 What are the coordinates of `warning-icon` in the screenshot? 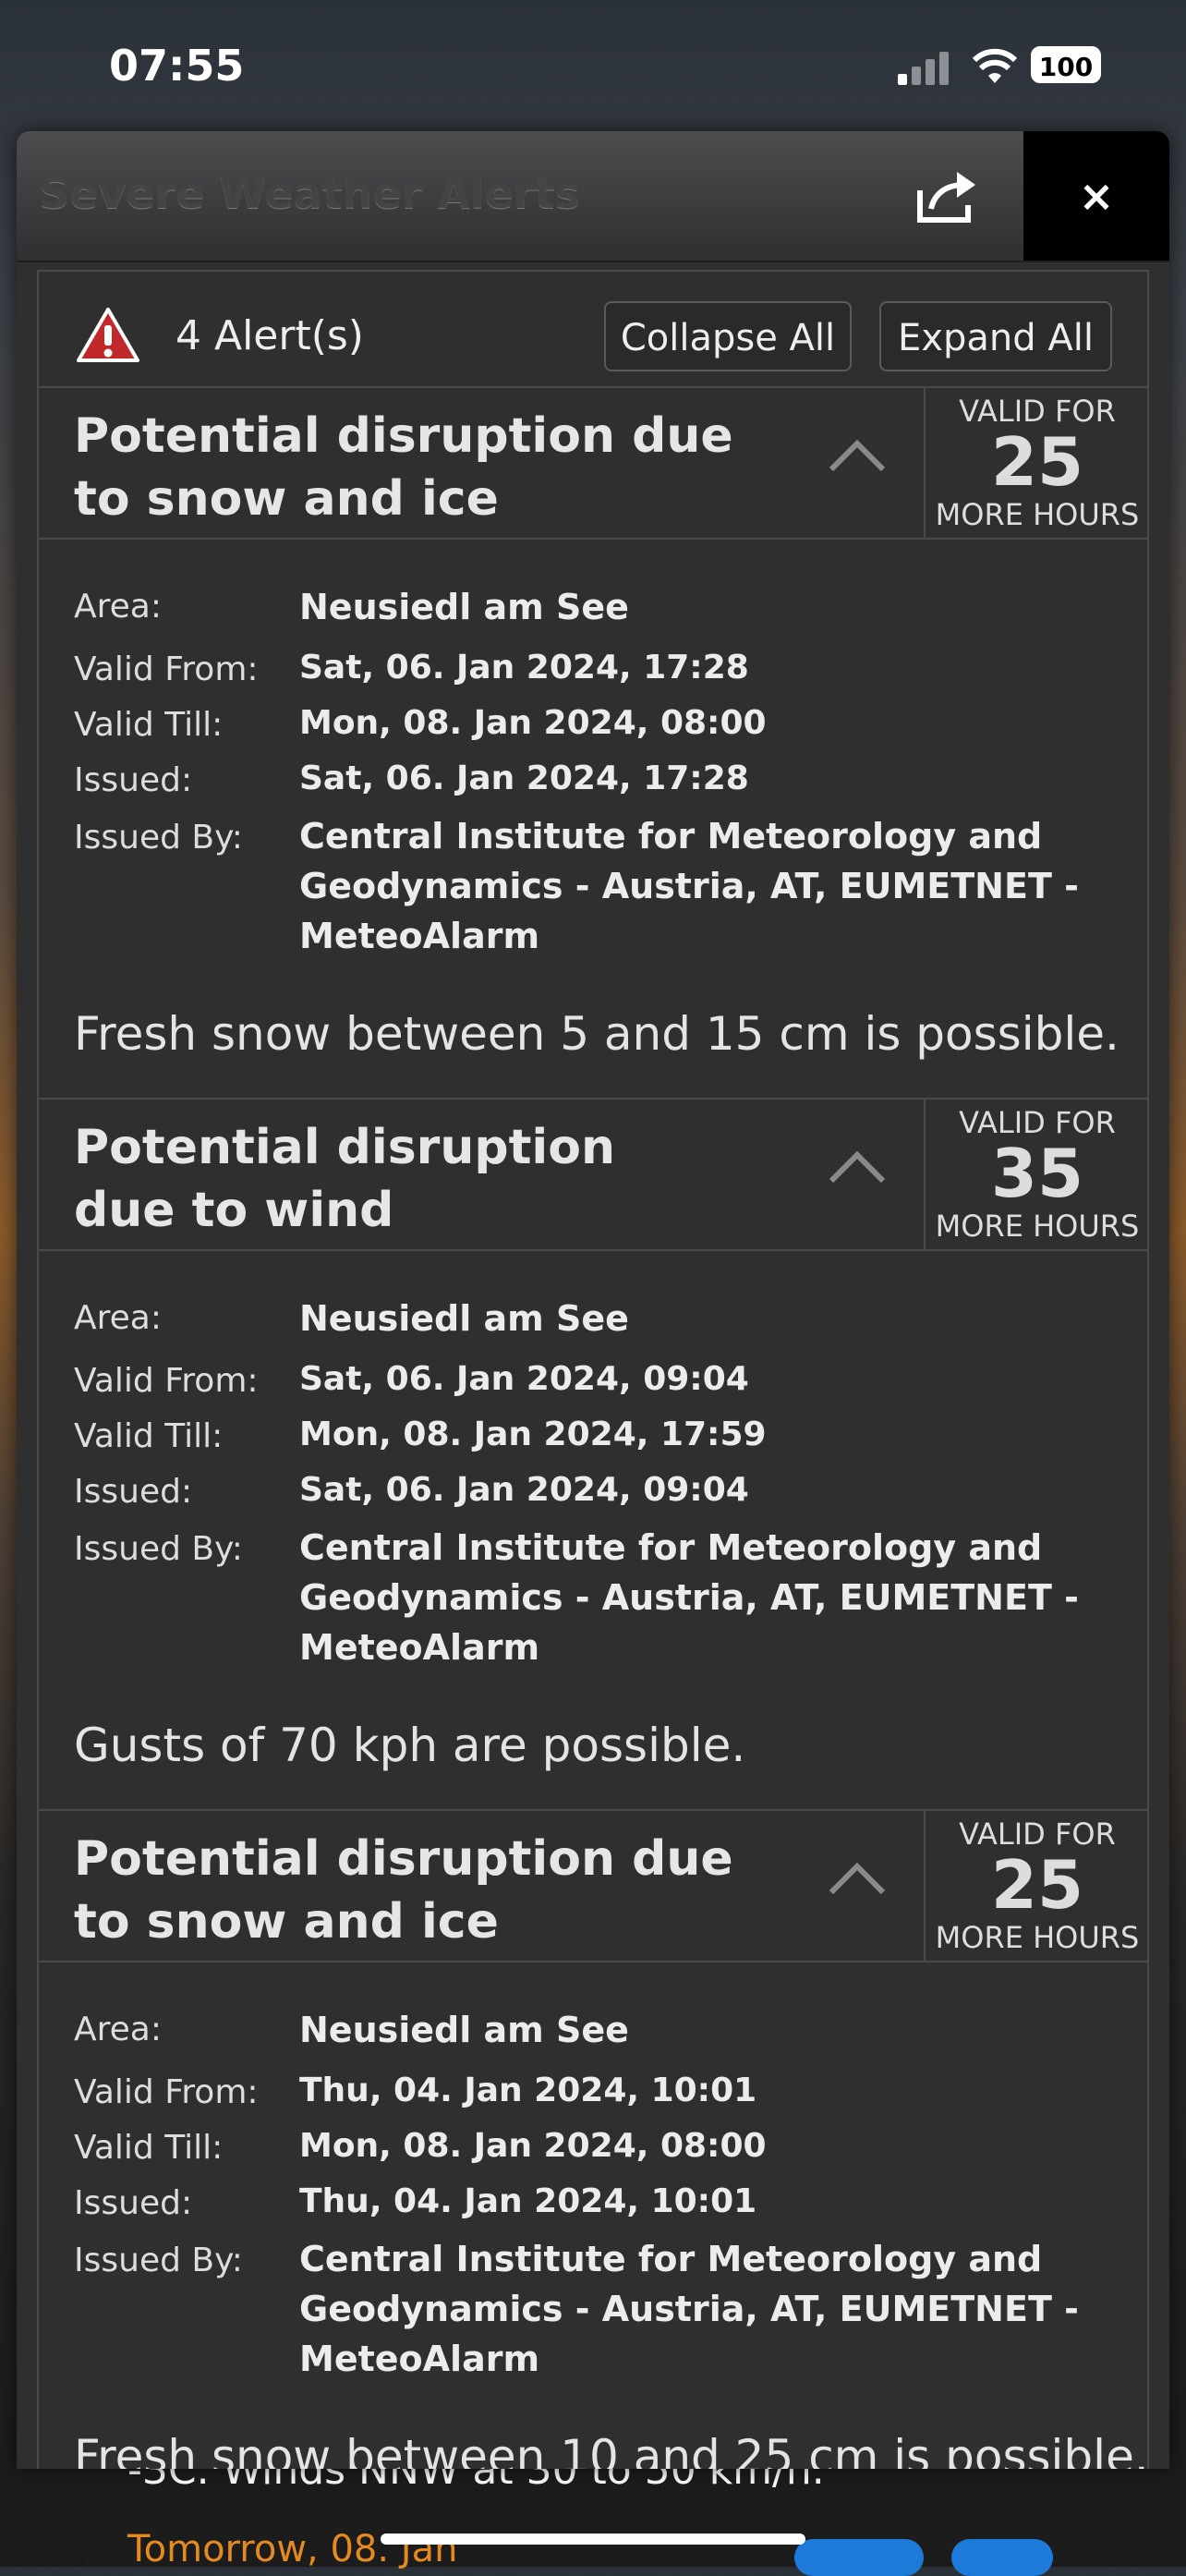 It's located at (108, 335).